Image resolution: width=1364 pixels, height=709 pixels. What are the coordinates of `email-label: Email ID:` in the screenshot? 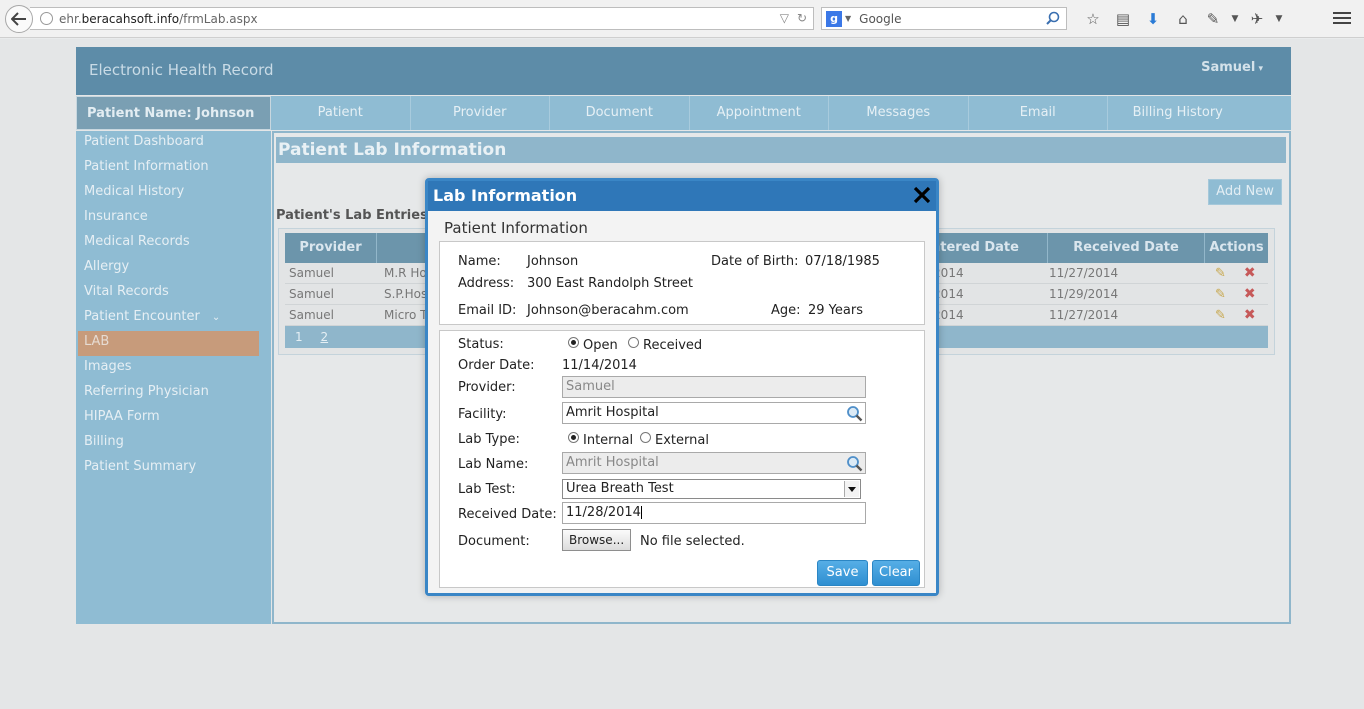 It's located at (487, 310).